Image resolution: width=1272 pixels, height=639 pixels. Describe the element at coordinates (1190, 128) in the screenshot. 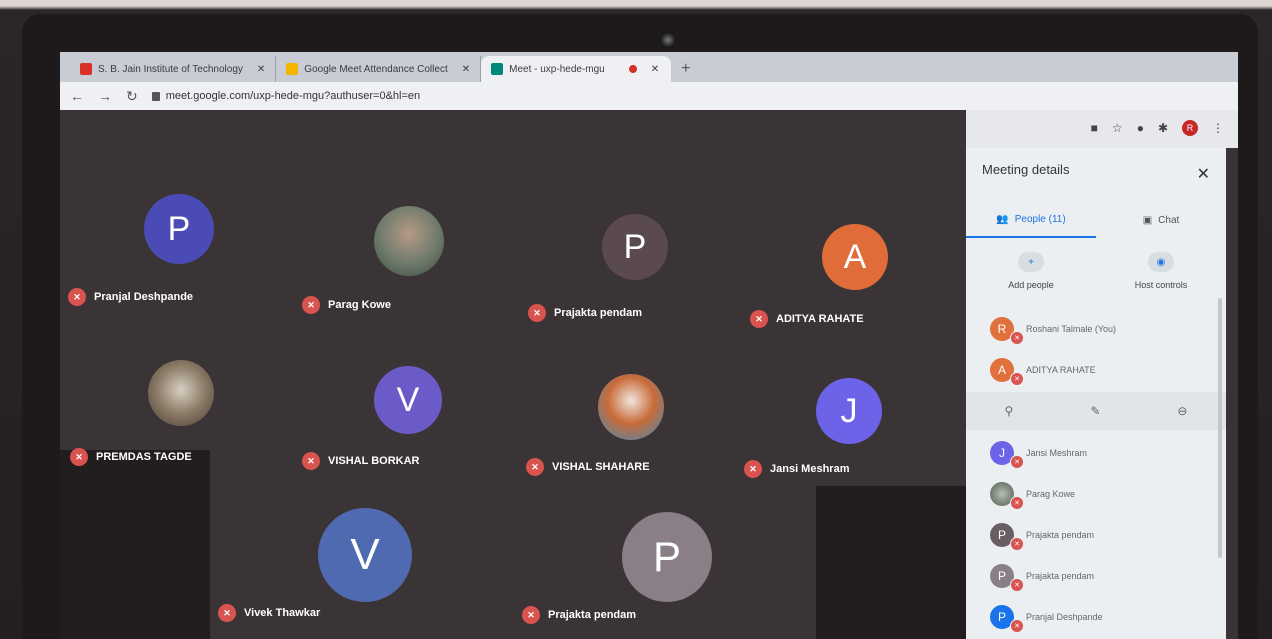

I see `profile-avatar: R` at that location.